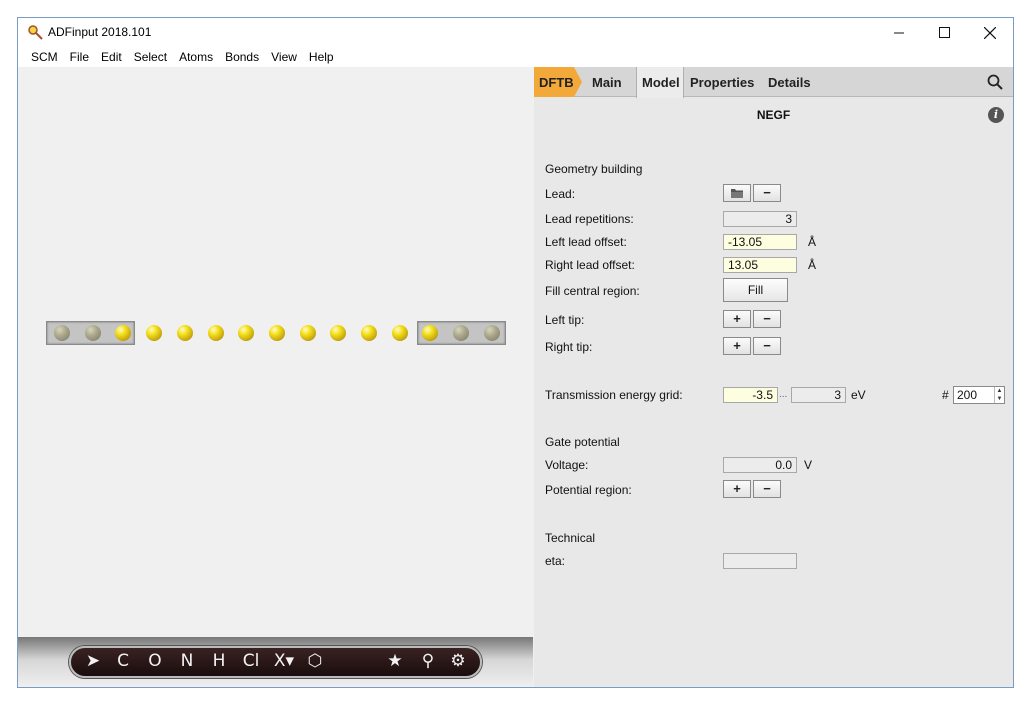 Image resolution: width=1035 pixels, height=710 pixels. Describe the element at coordinates (321, 57) in the screenshot. I see `menu-help: Help` at that location.